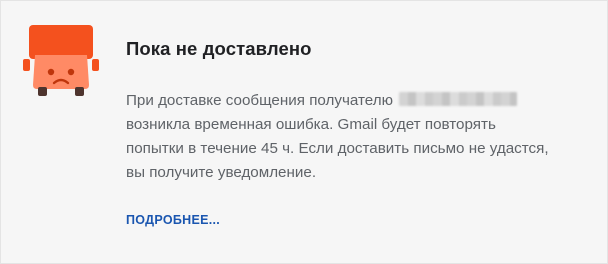  I want to click on notice-body-text-1: При доставке сообщения получателю, so click(259, 100).